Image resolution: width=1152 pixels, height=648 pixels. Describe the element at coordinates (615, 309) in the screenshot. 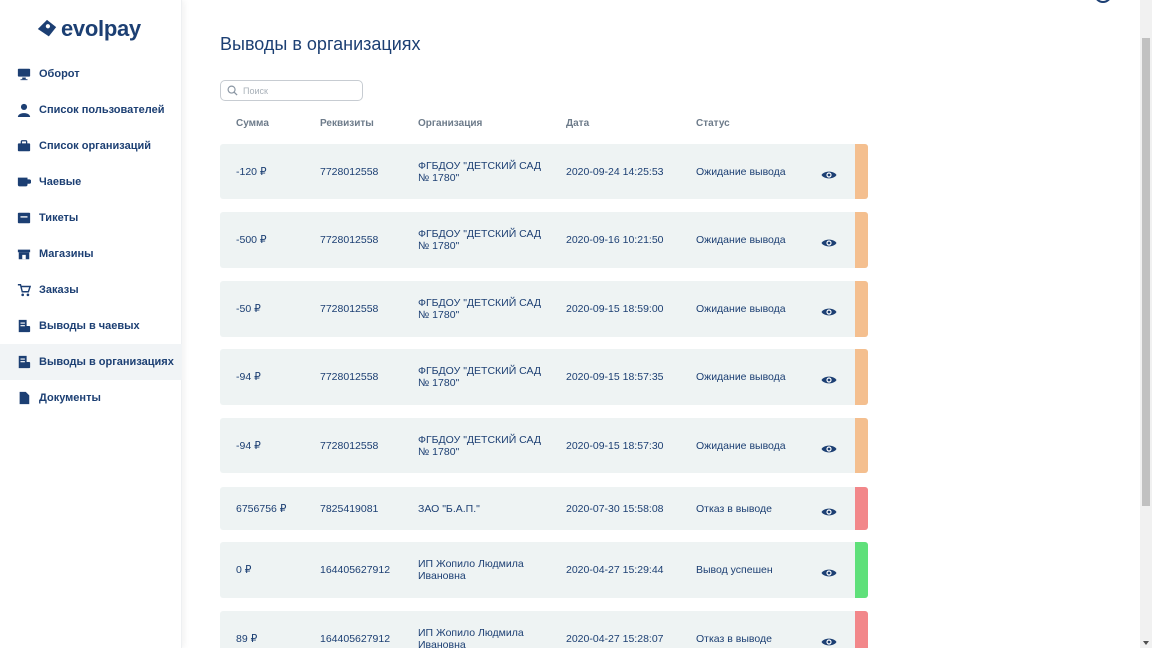

I see `cell-date: 2020-09-15 18:59:00` at that location.